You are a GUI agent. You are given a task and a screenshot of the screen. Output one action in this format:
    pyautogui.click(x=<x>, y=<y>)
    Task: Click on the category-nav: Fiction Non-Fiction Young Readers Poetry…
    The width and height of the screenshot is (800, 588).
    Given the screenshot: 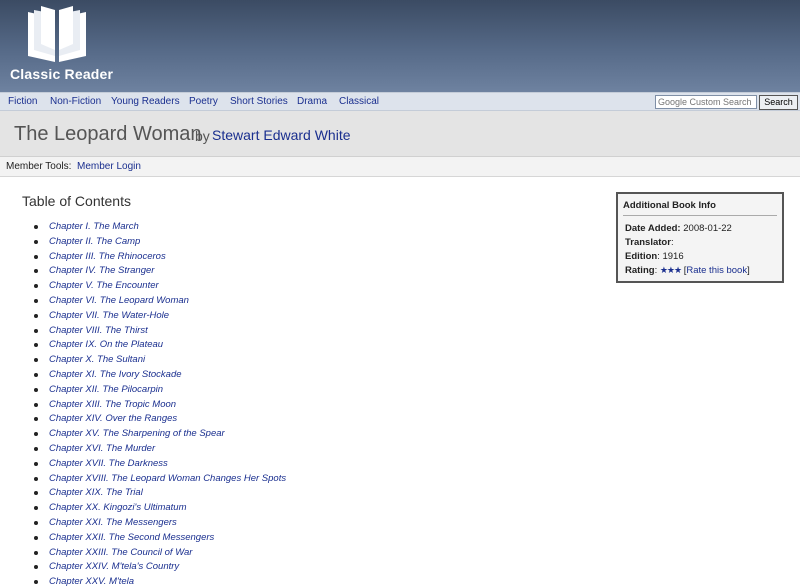 What is the action you would take?
    pyautogui.click(x=400, y=101)
    